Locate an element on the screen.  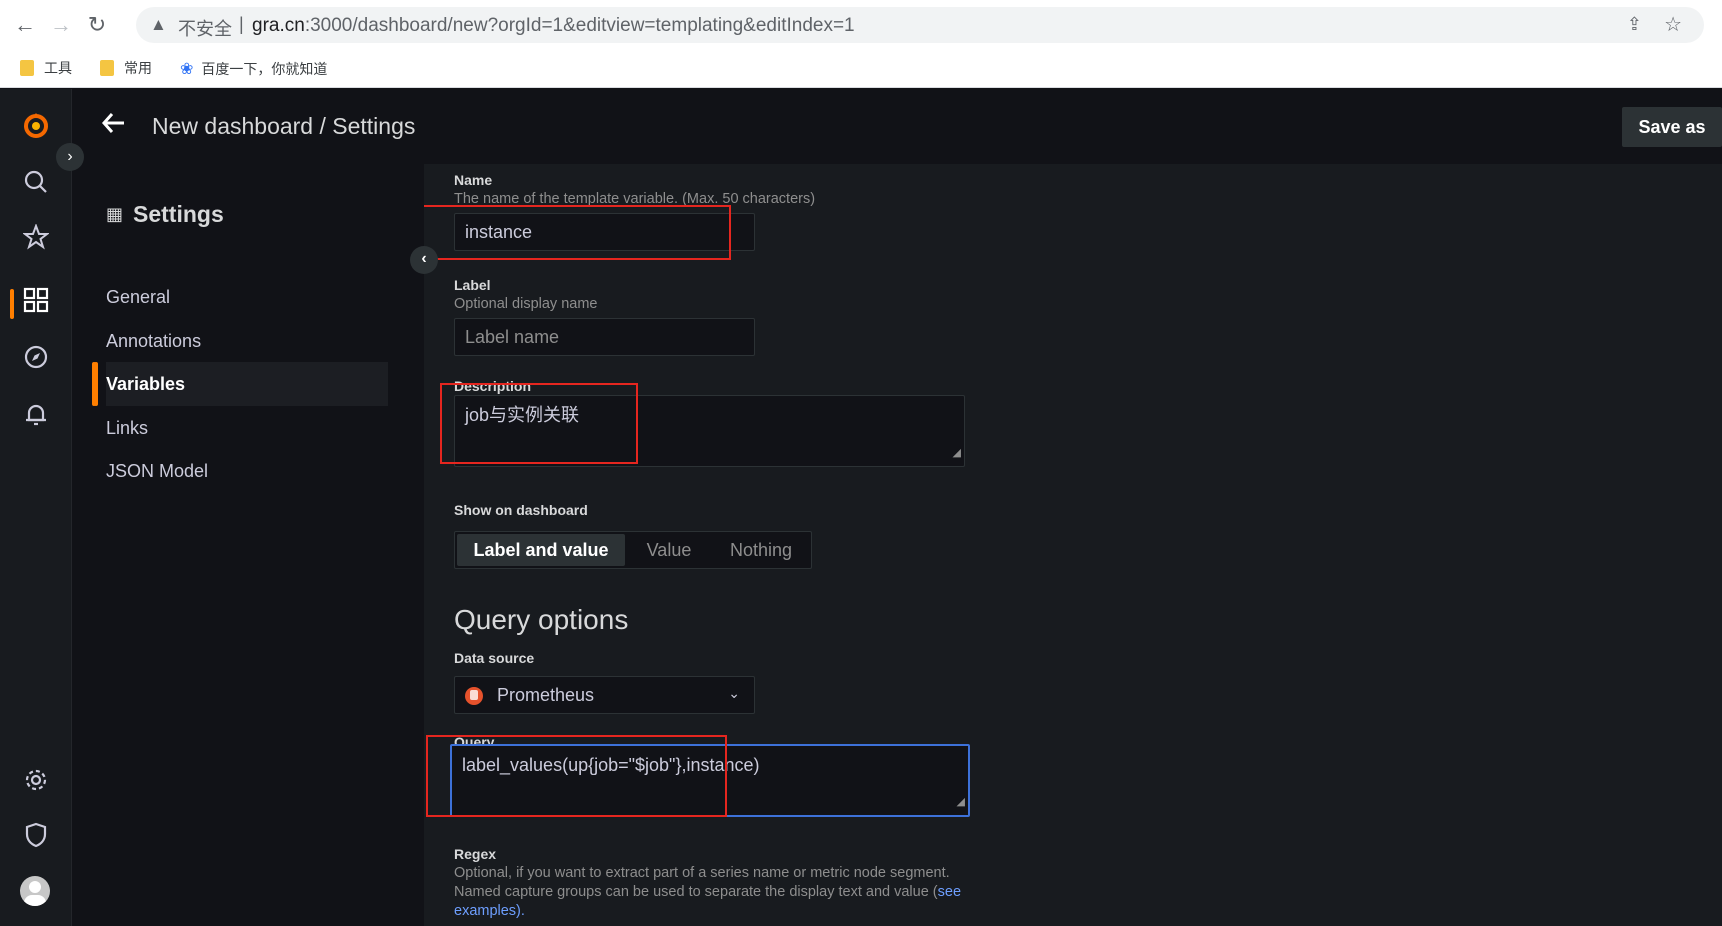
back-arrow-icon is located at coordinates (114, 126).